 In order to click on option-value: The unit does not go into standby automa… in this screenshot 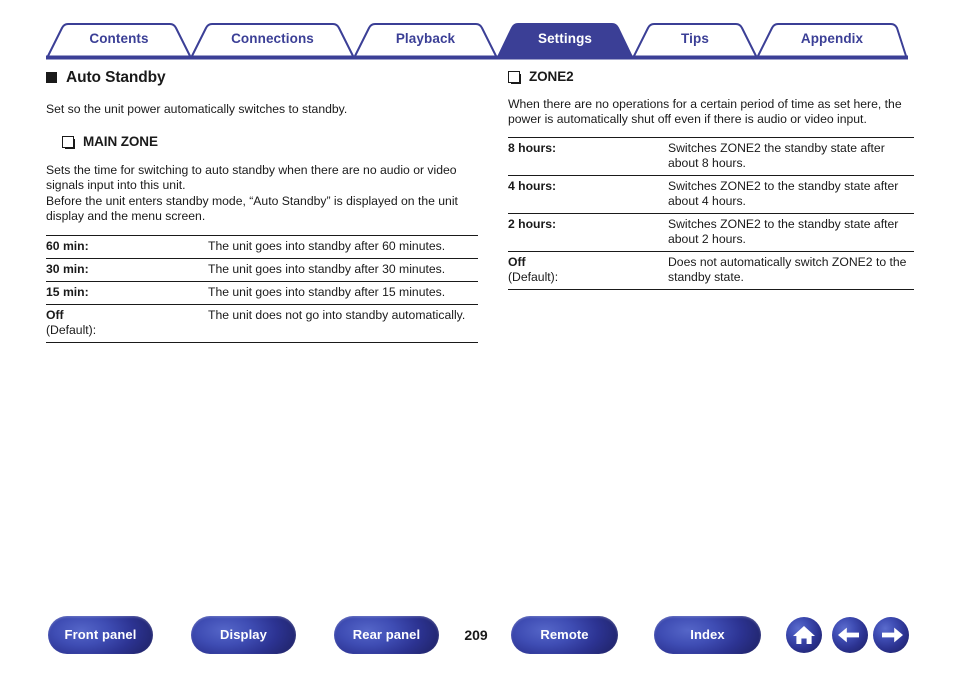, I will do `click(343, 323)`.